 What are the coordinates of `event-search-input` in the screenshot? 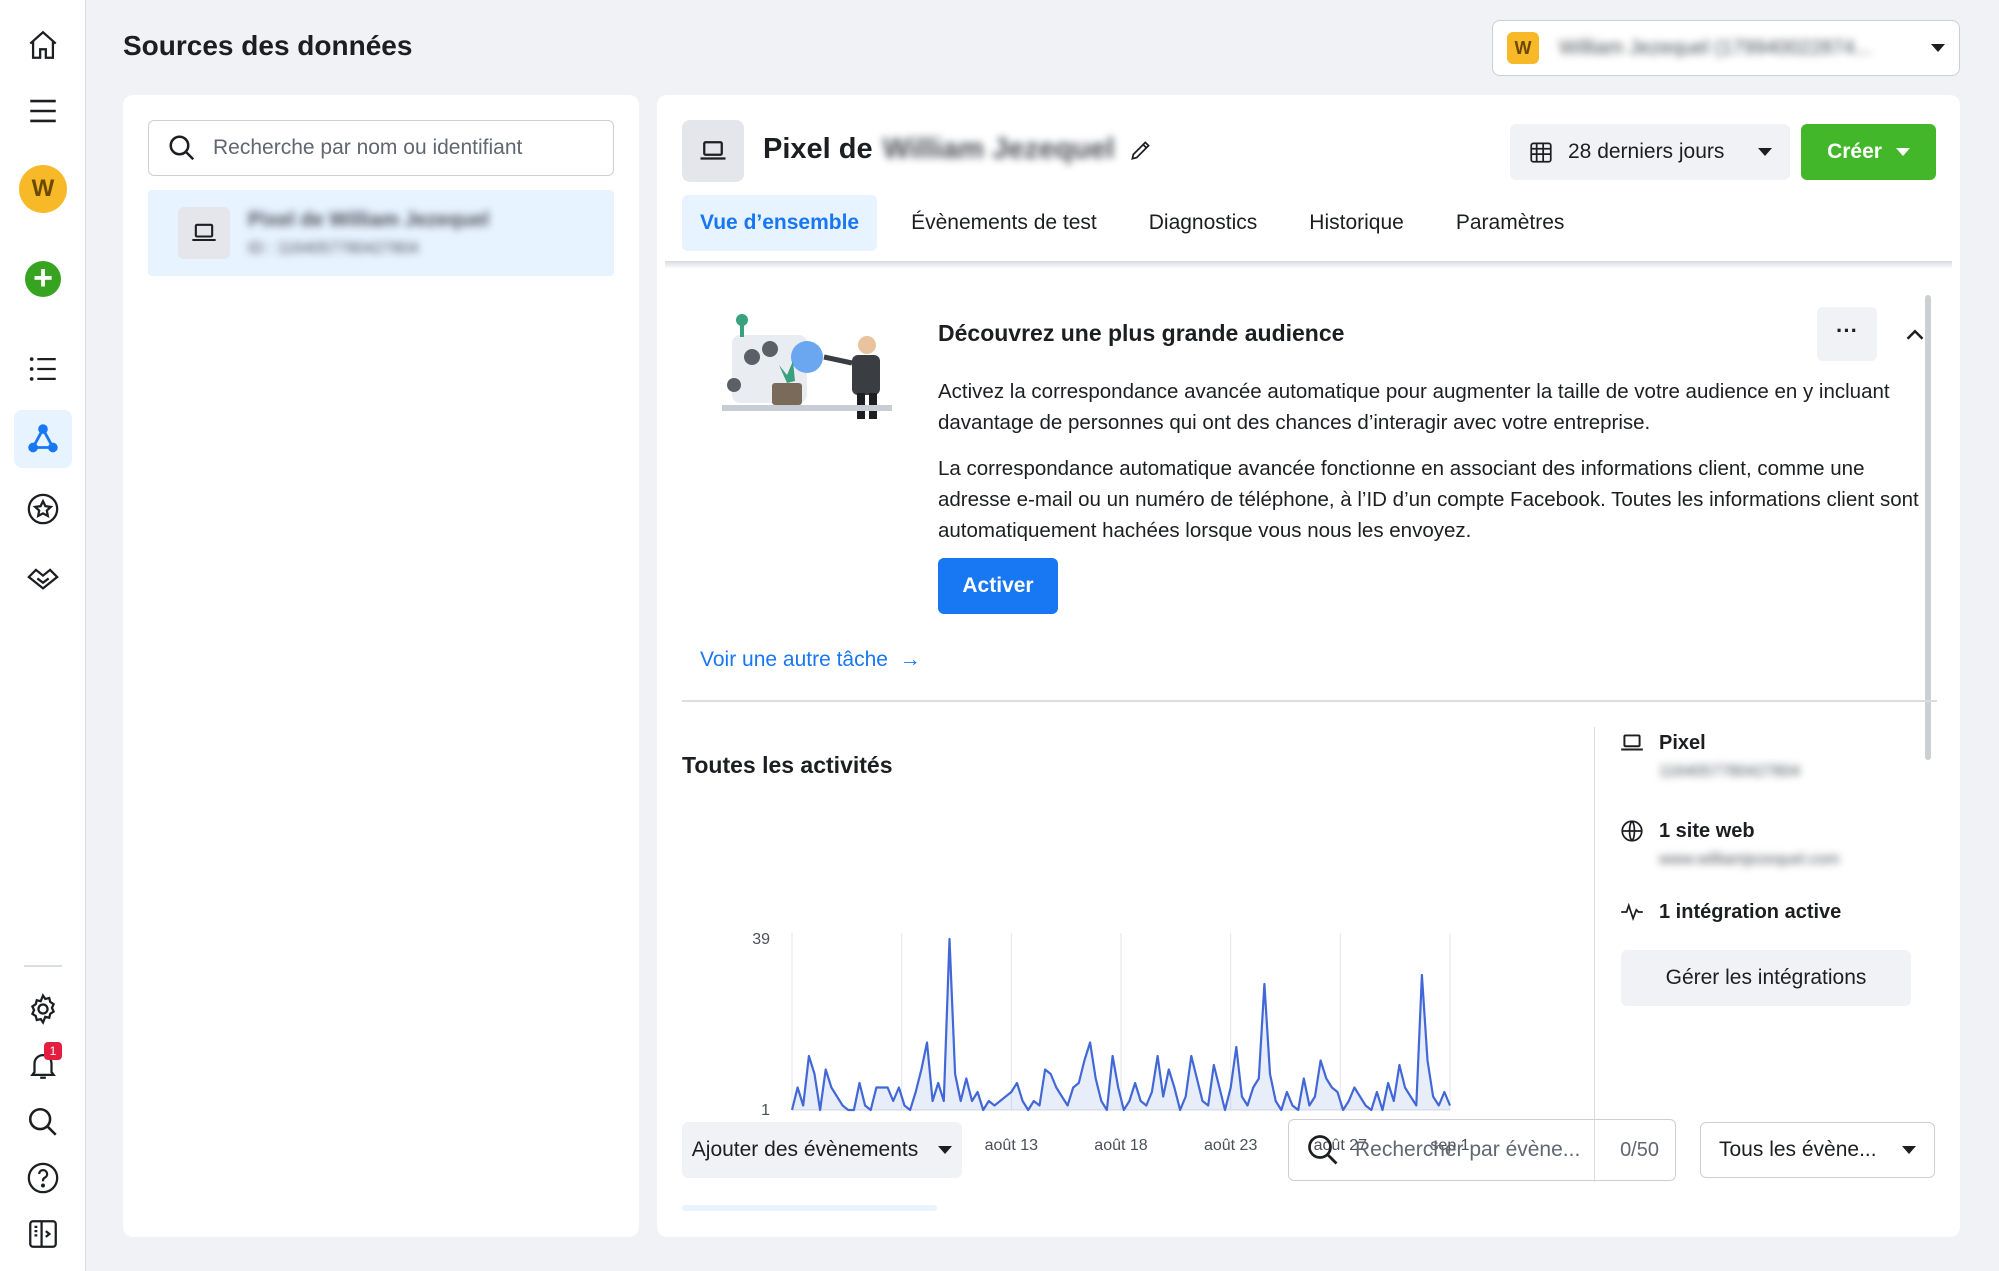 It's located at (1475, 1150).